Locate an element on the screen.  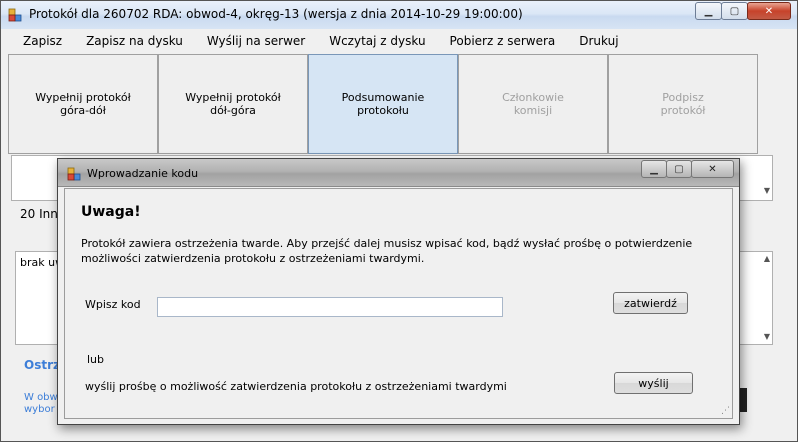
dialog-close-button: ✕ is located at coordinates (712, 169).